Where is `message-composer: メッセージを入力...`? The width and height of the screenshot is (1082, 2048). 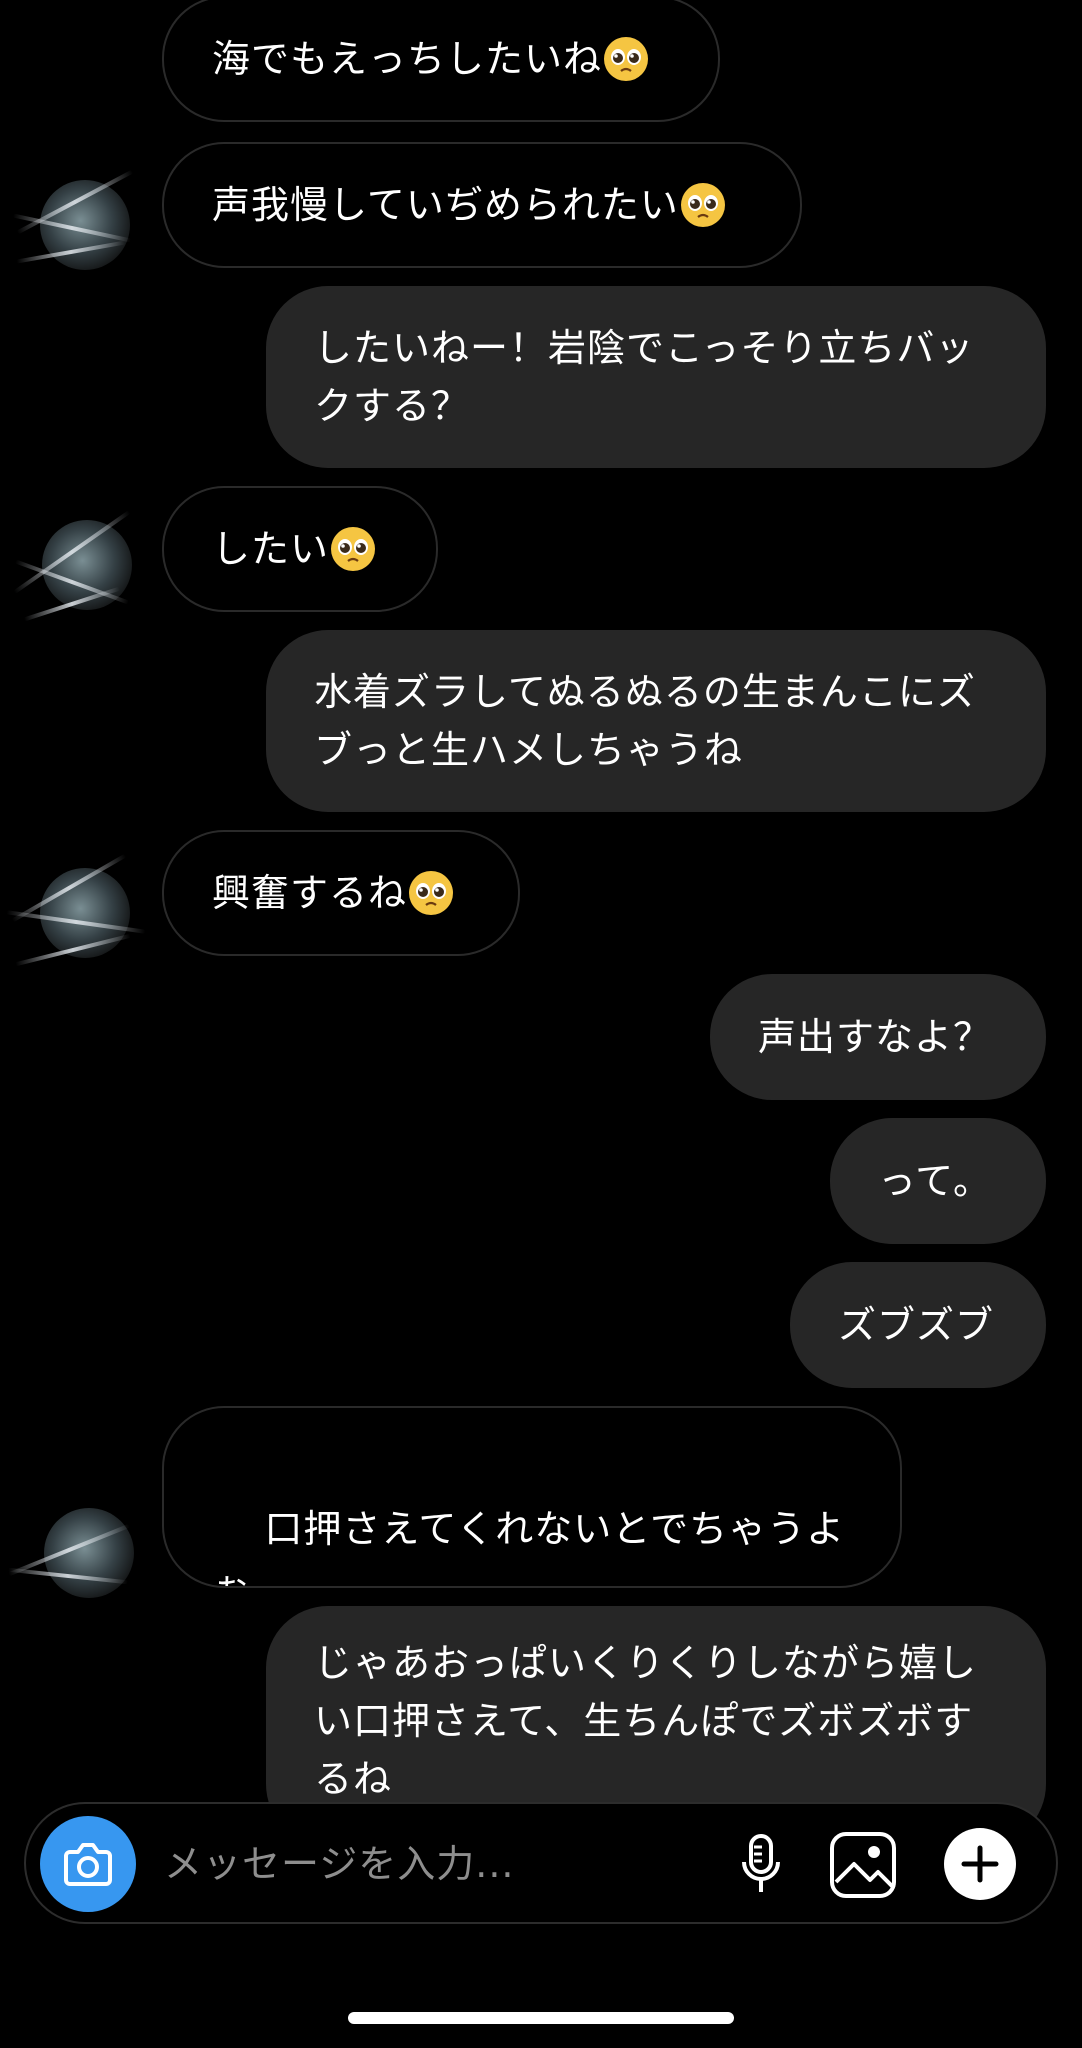 message-composer: メッセージを入力... is located at coordinates (541, 1863).